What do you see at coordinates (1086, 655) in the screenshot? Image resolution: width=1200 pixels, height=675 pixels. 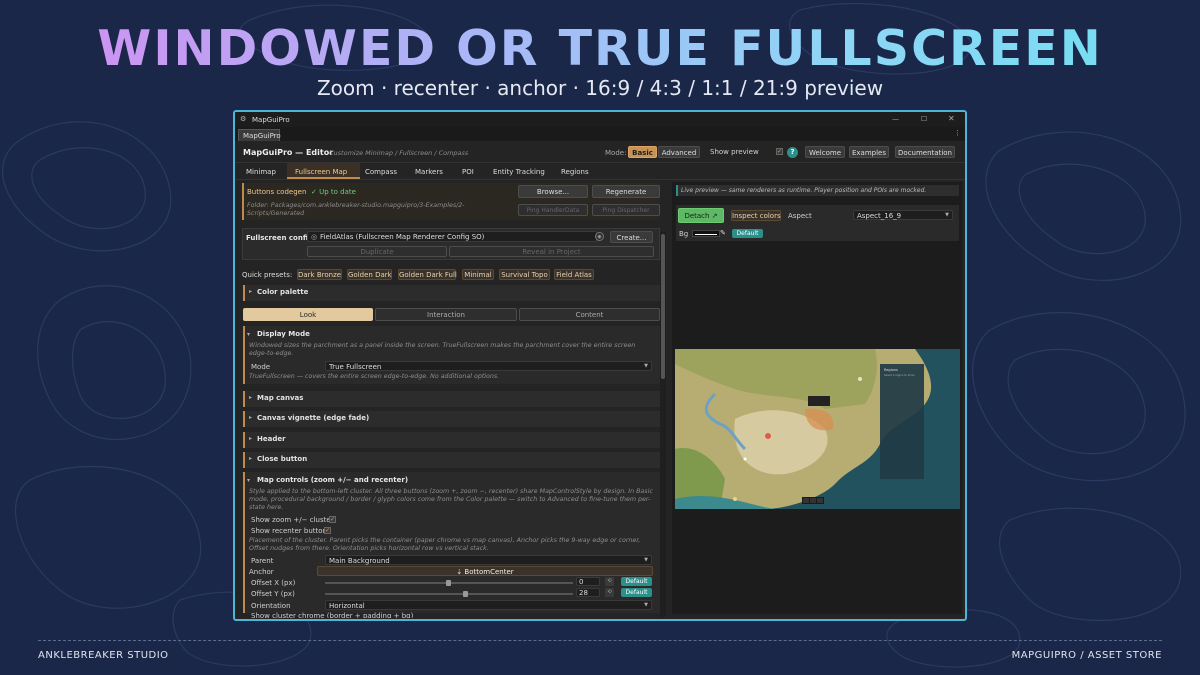 I see `store-label: MAPGUIPRO / ASSET STORE` at bounding box center [1086, 655].